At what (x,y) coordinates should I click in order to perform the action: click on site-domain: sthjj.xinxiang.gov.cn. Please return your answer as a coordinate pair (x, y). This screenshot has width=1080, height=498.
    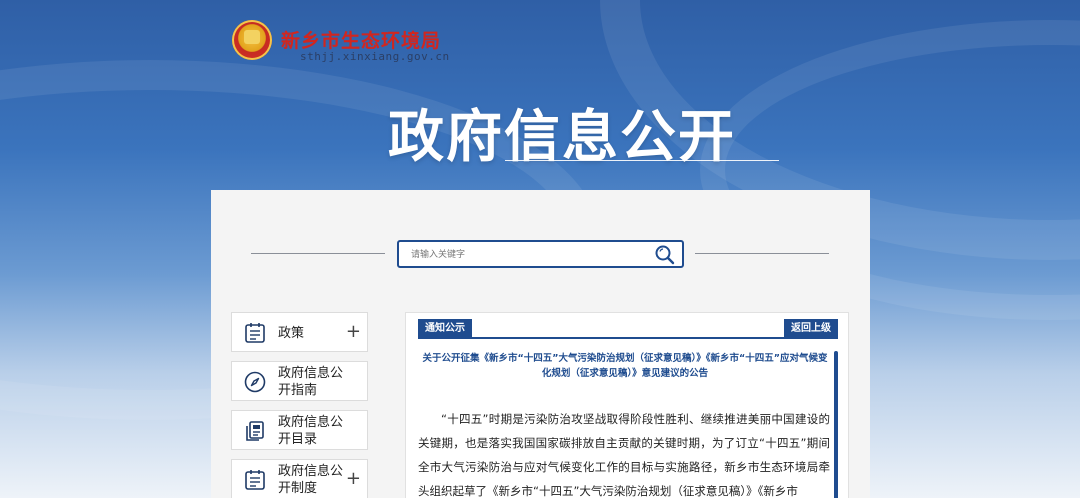
    Looking at the image, I should click on (375, 56).